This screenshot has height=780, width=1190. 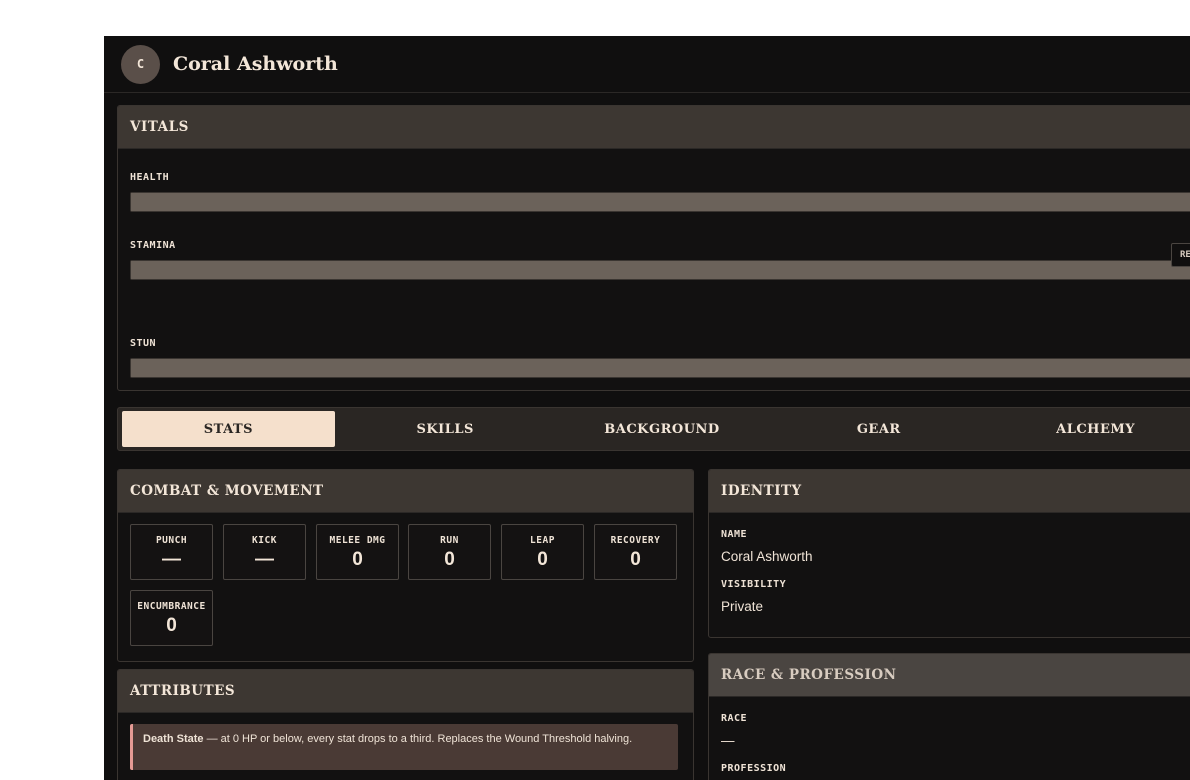 What do you see at coordinates (255, 64) in the screenshot?
I see `character-name: Coral Ashworth` at bounding box center [255, 64].